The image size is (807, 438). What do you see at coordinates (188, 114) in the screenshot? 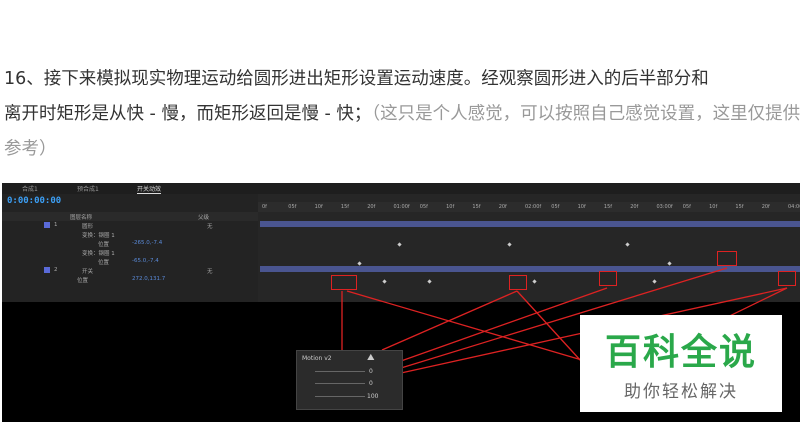
I see `line-2-text: 离开时矩形是从快 - 慢，而矩形返回是慢 - 快；` at bounding box center [188, 114].